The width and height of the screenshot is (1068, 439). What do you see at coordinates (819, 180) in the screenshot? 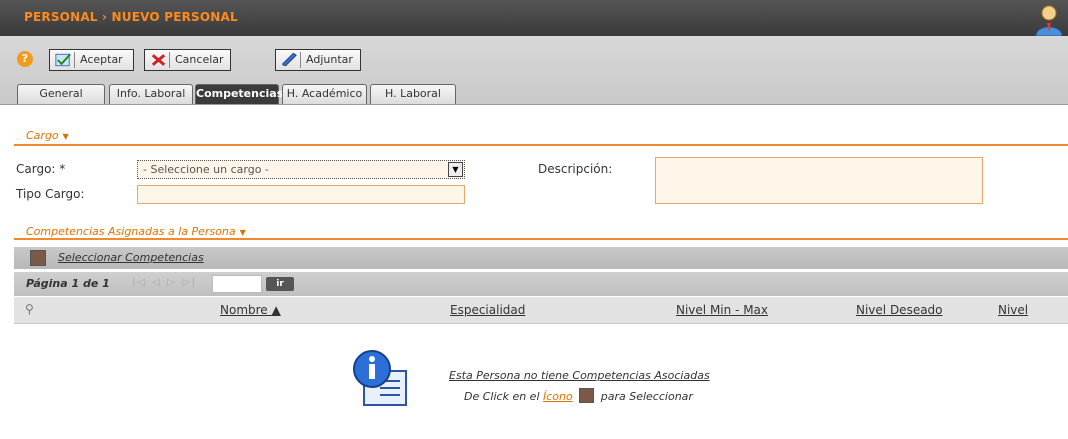
I see `descripcion-field` at bounding box center [819, 180].